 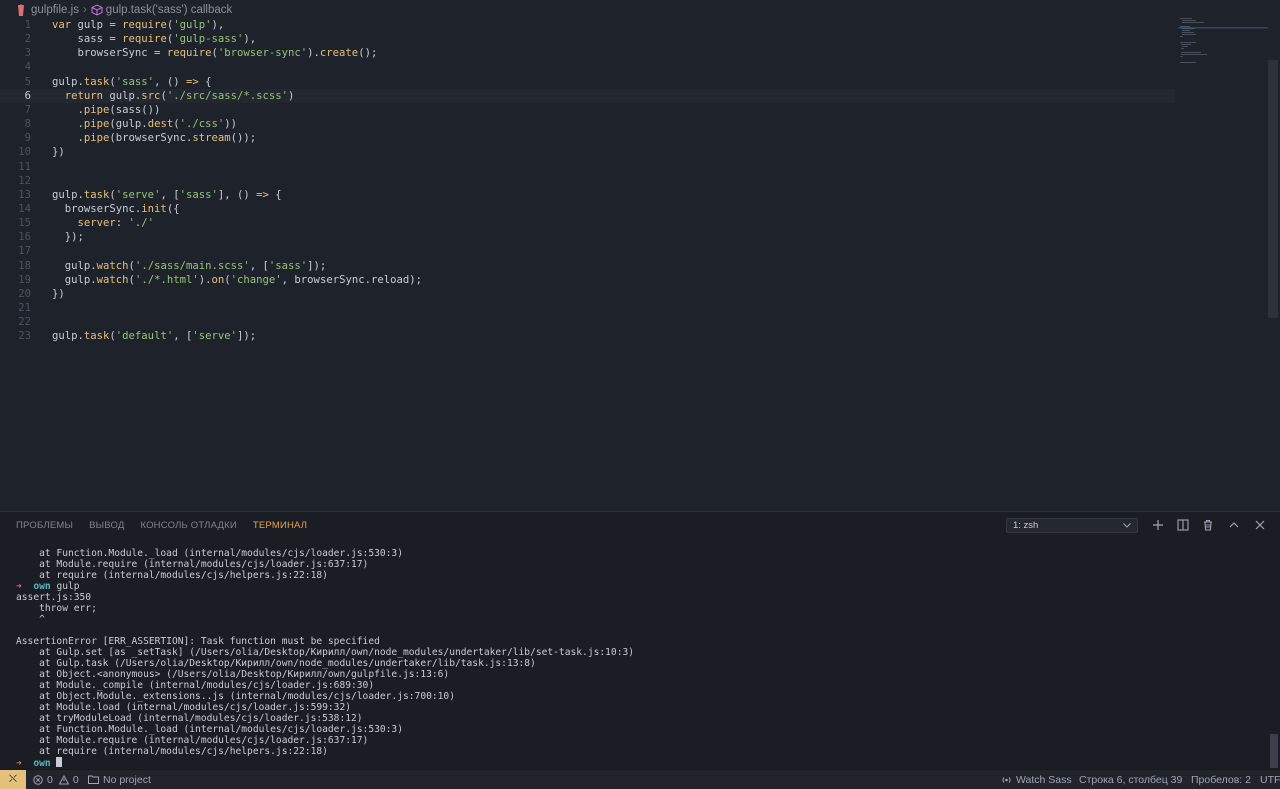 I want to click on code-token: , [, so click(x=170, y=194).